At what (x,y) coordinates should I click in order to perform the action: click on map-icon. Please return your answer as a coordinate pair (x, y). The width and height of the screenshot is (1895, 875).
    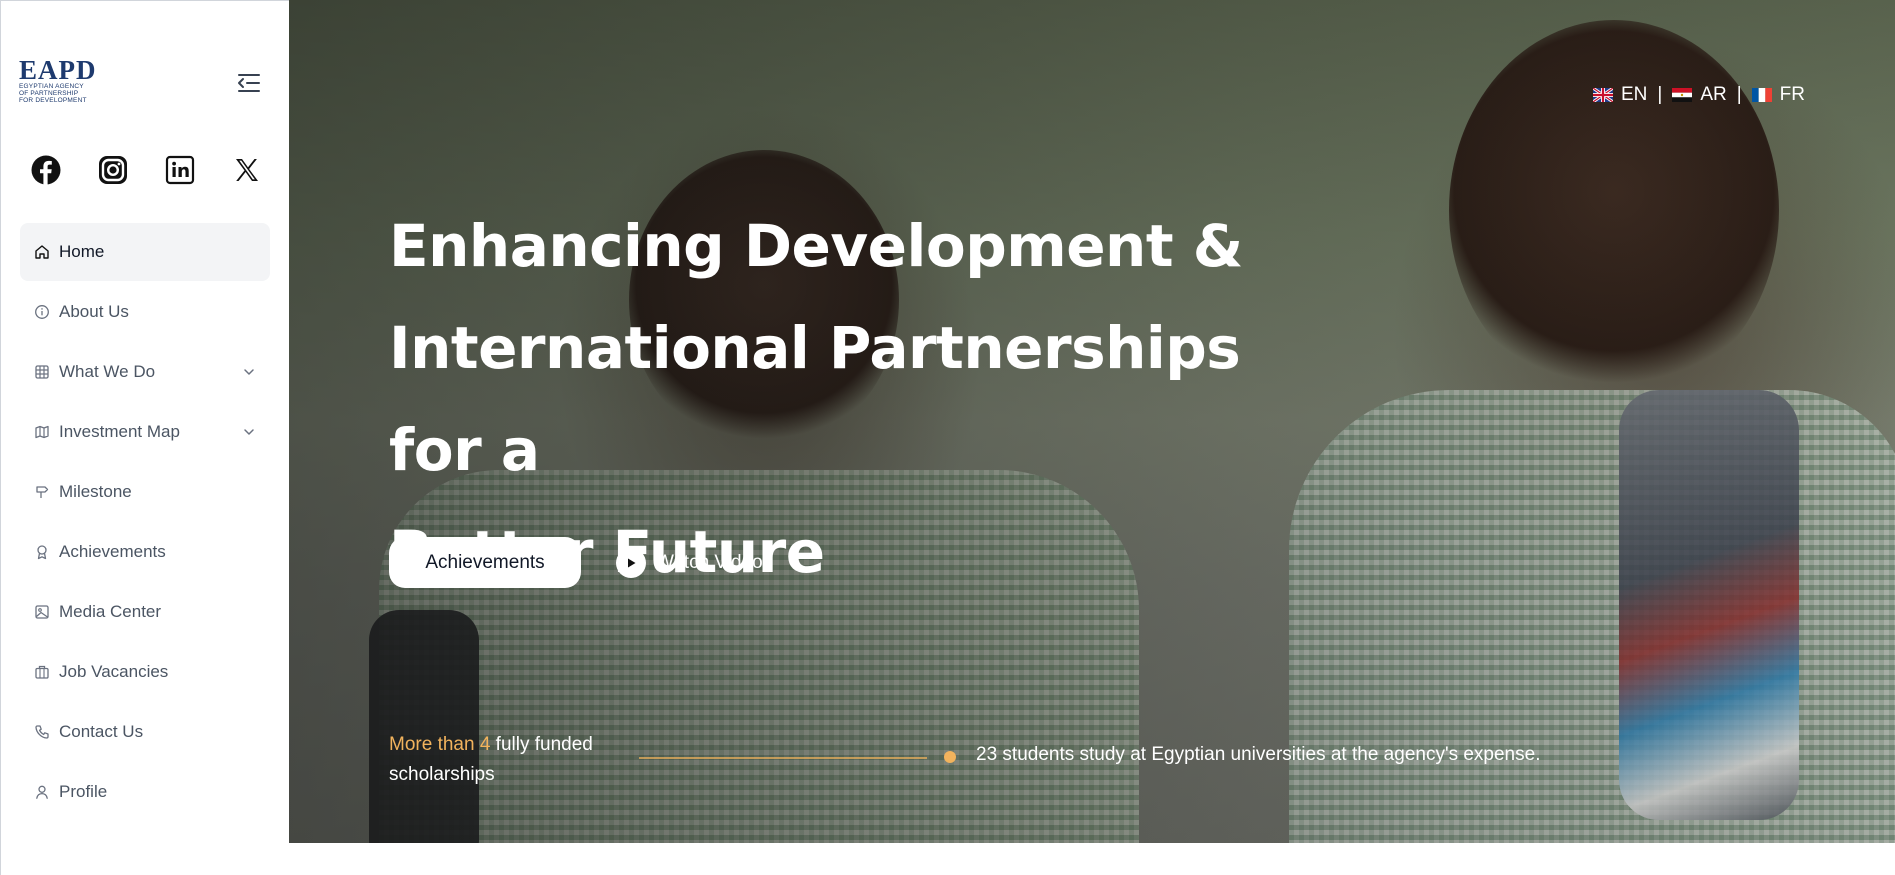
    Looking at the image, I should click on (42, 432).